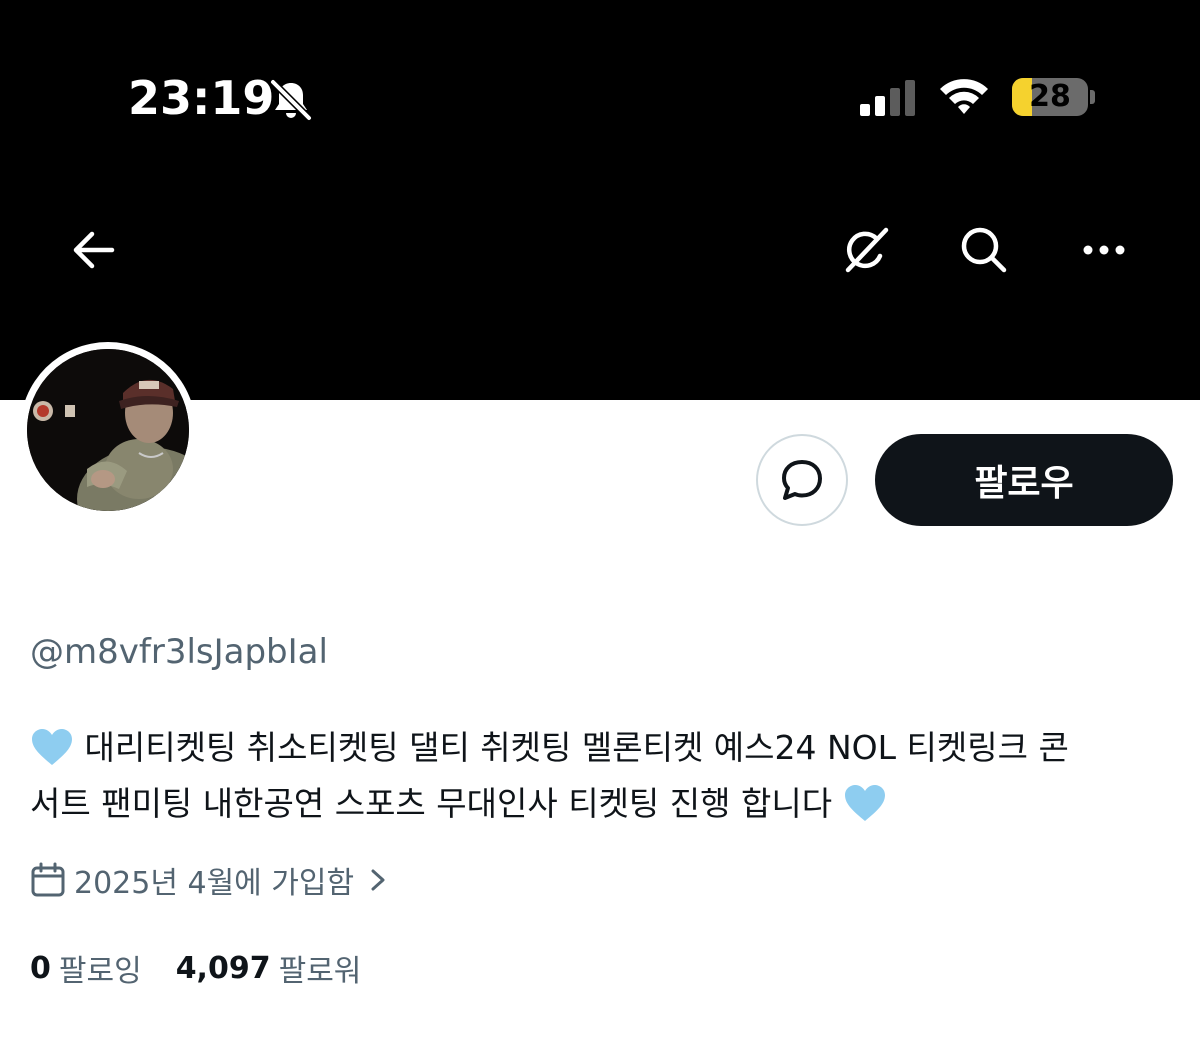  I want to click on followers-label: 팔로워, so click(320, 971).